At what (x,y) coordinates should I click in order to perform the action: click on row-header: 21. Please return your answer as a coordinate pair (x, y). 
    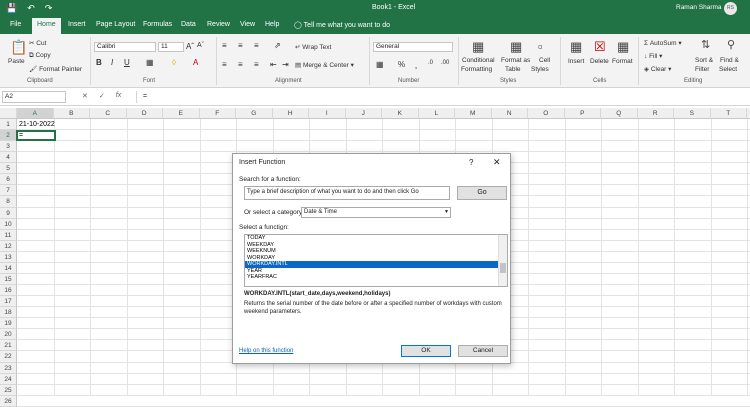
    Looking at the image, I should click on (8, 346).